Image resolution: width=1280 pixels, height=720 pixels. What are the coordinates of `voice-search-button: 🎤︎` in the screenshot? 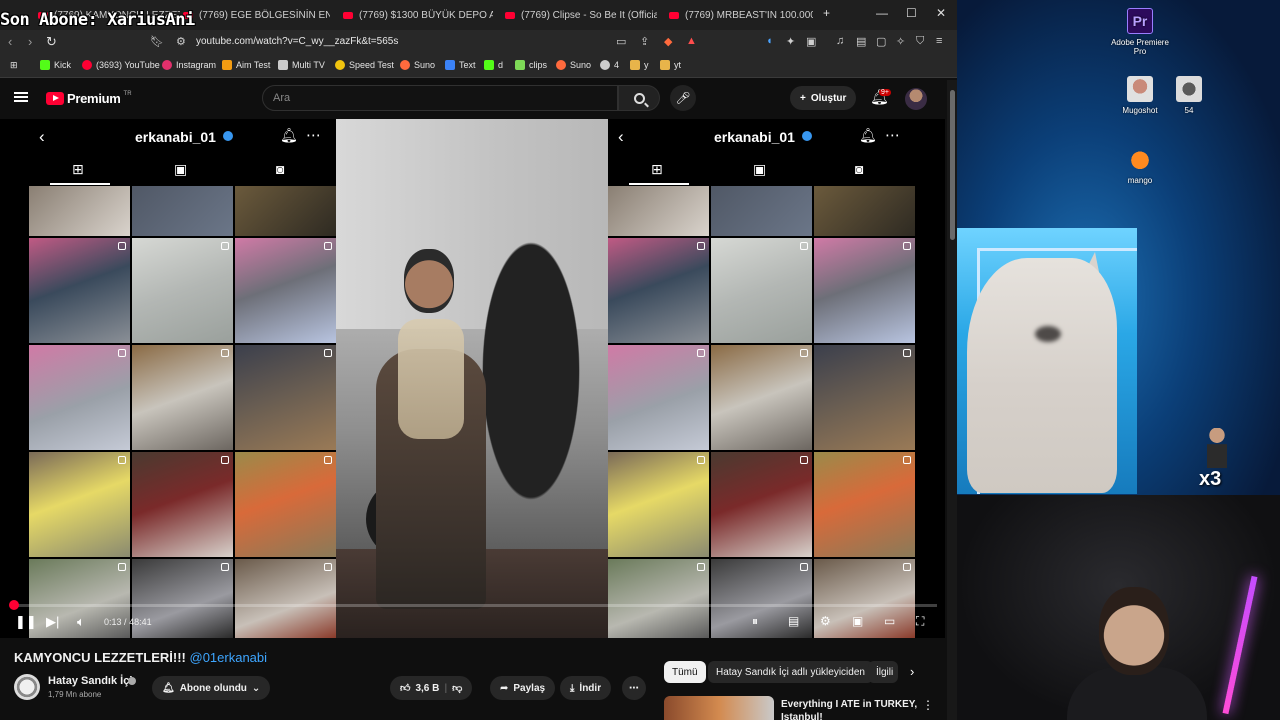 It's located at (683, 98).